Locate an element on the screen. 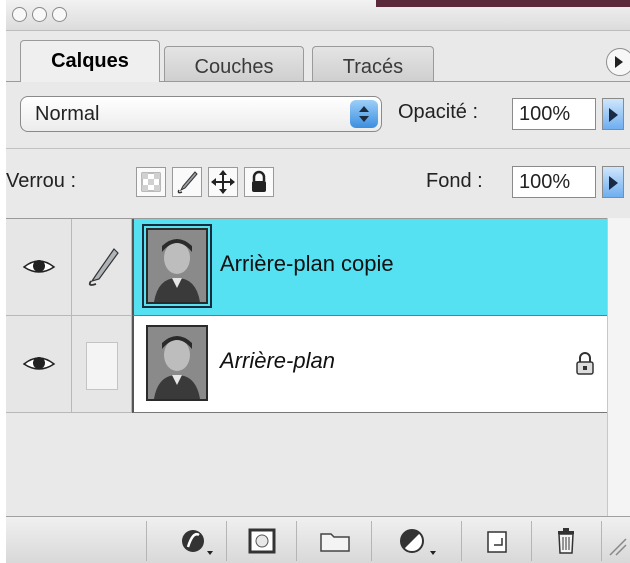  layer-style-icon is located at coordinates (197, 542).